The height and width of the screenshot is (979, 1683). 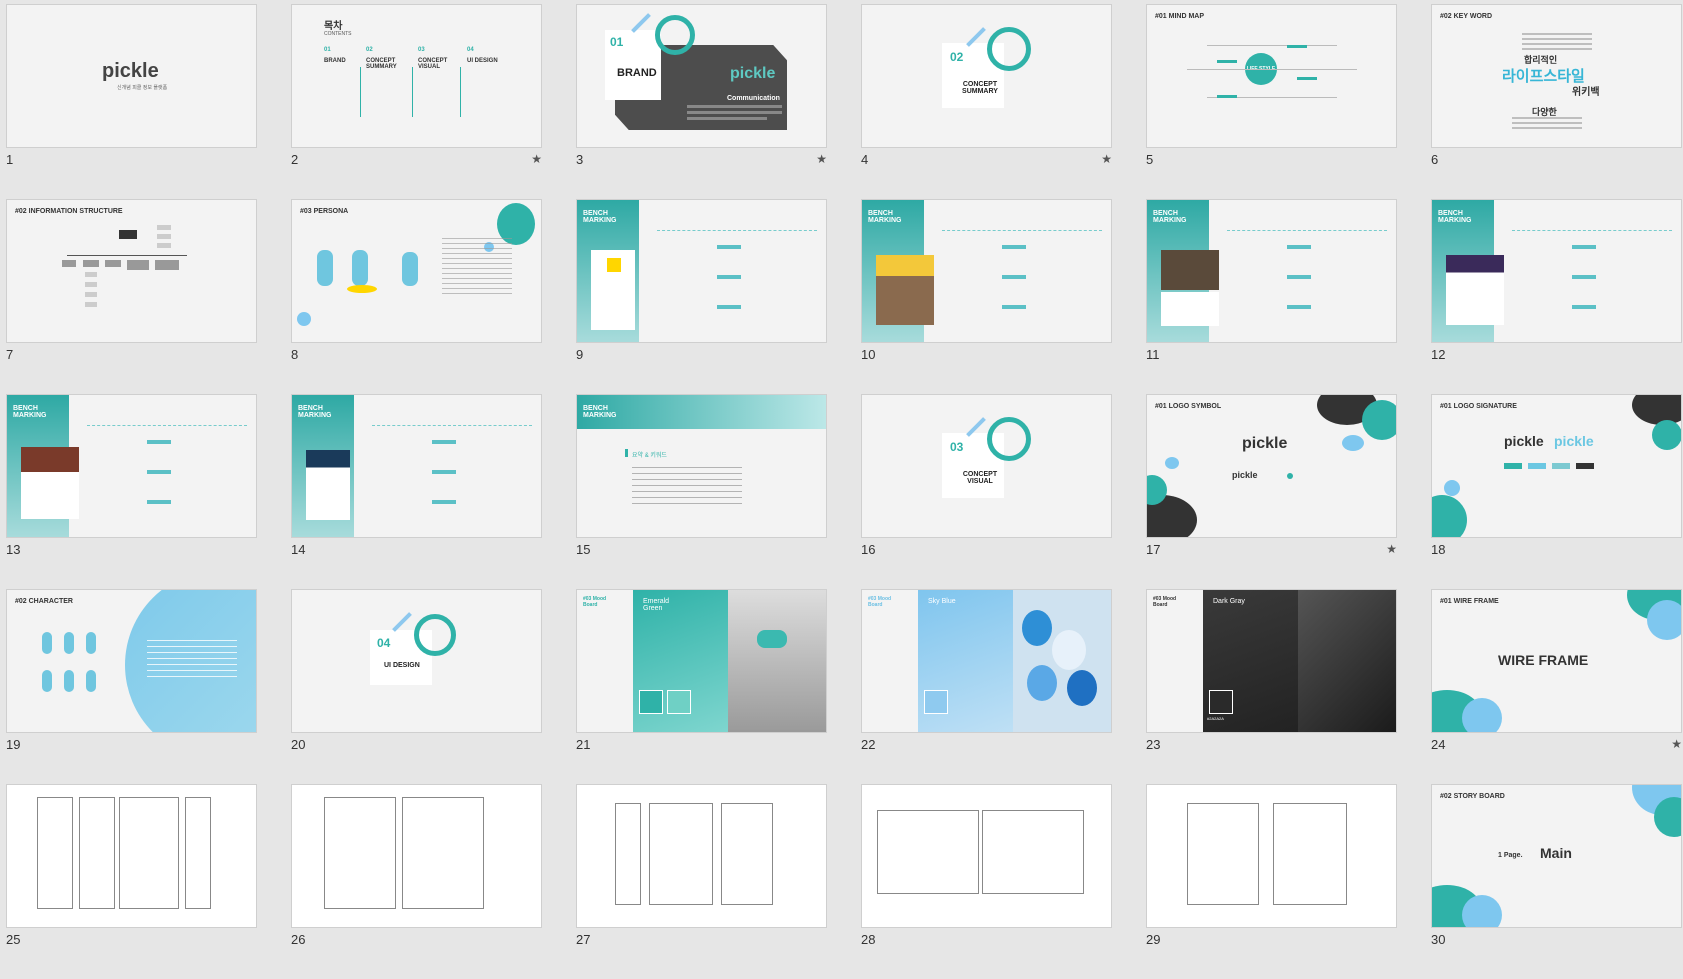 What do you see at coordinates (369, 50) in the screenshot?
I see `section-num: 02` at bounding box center [369, 50].